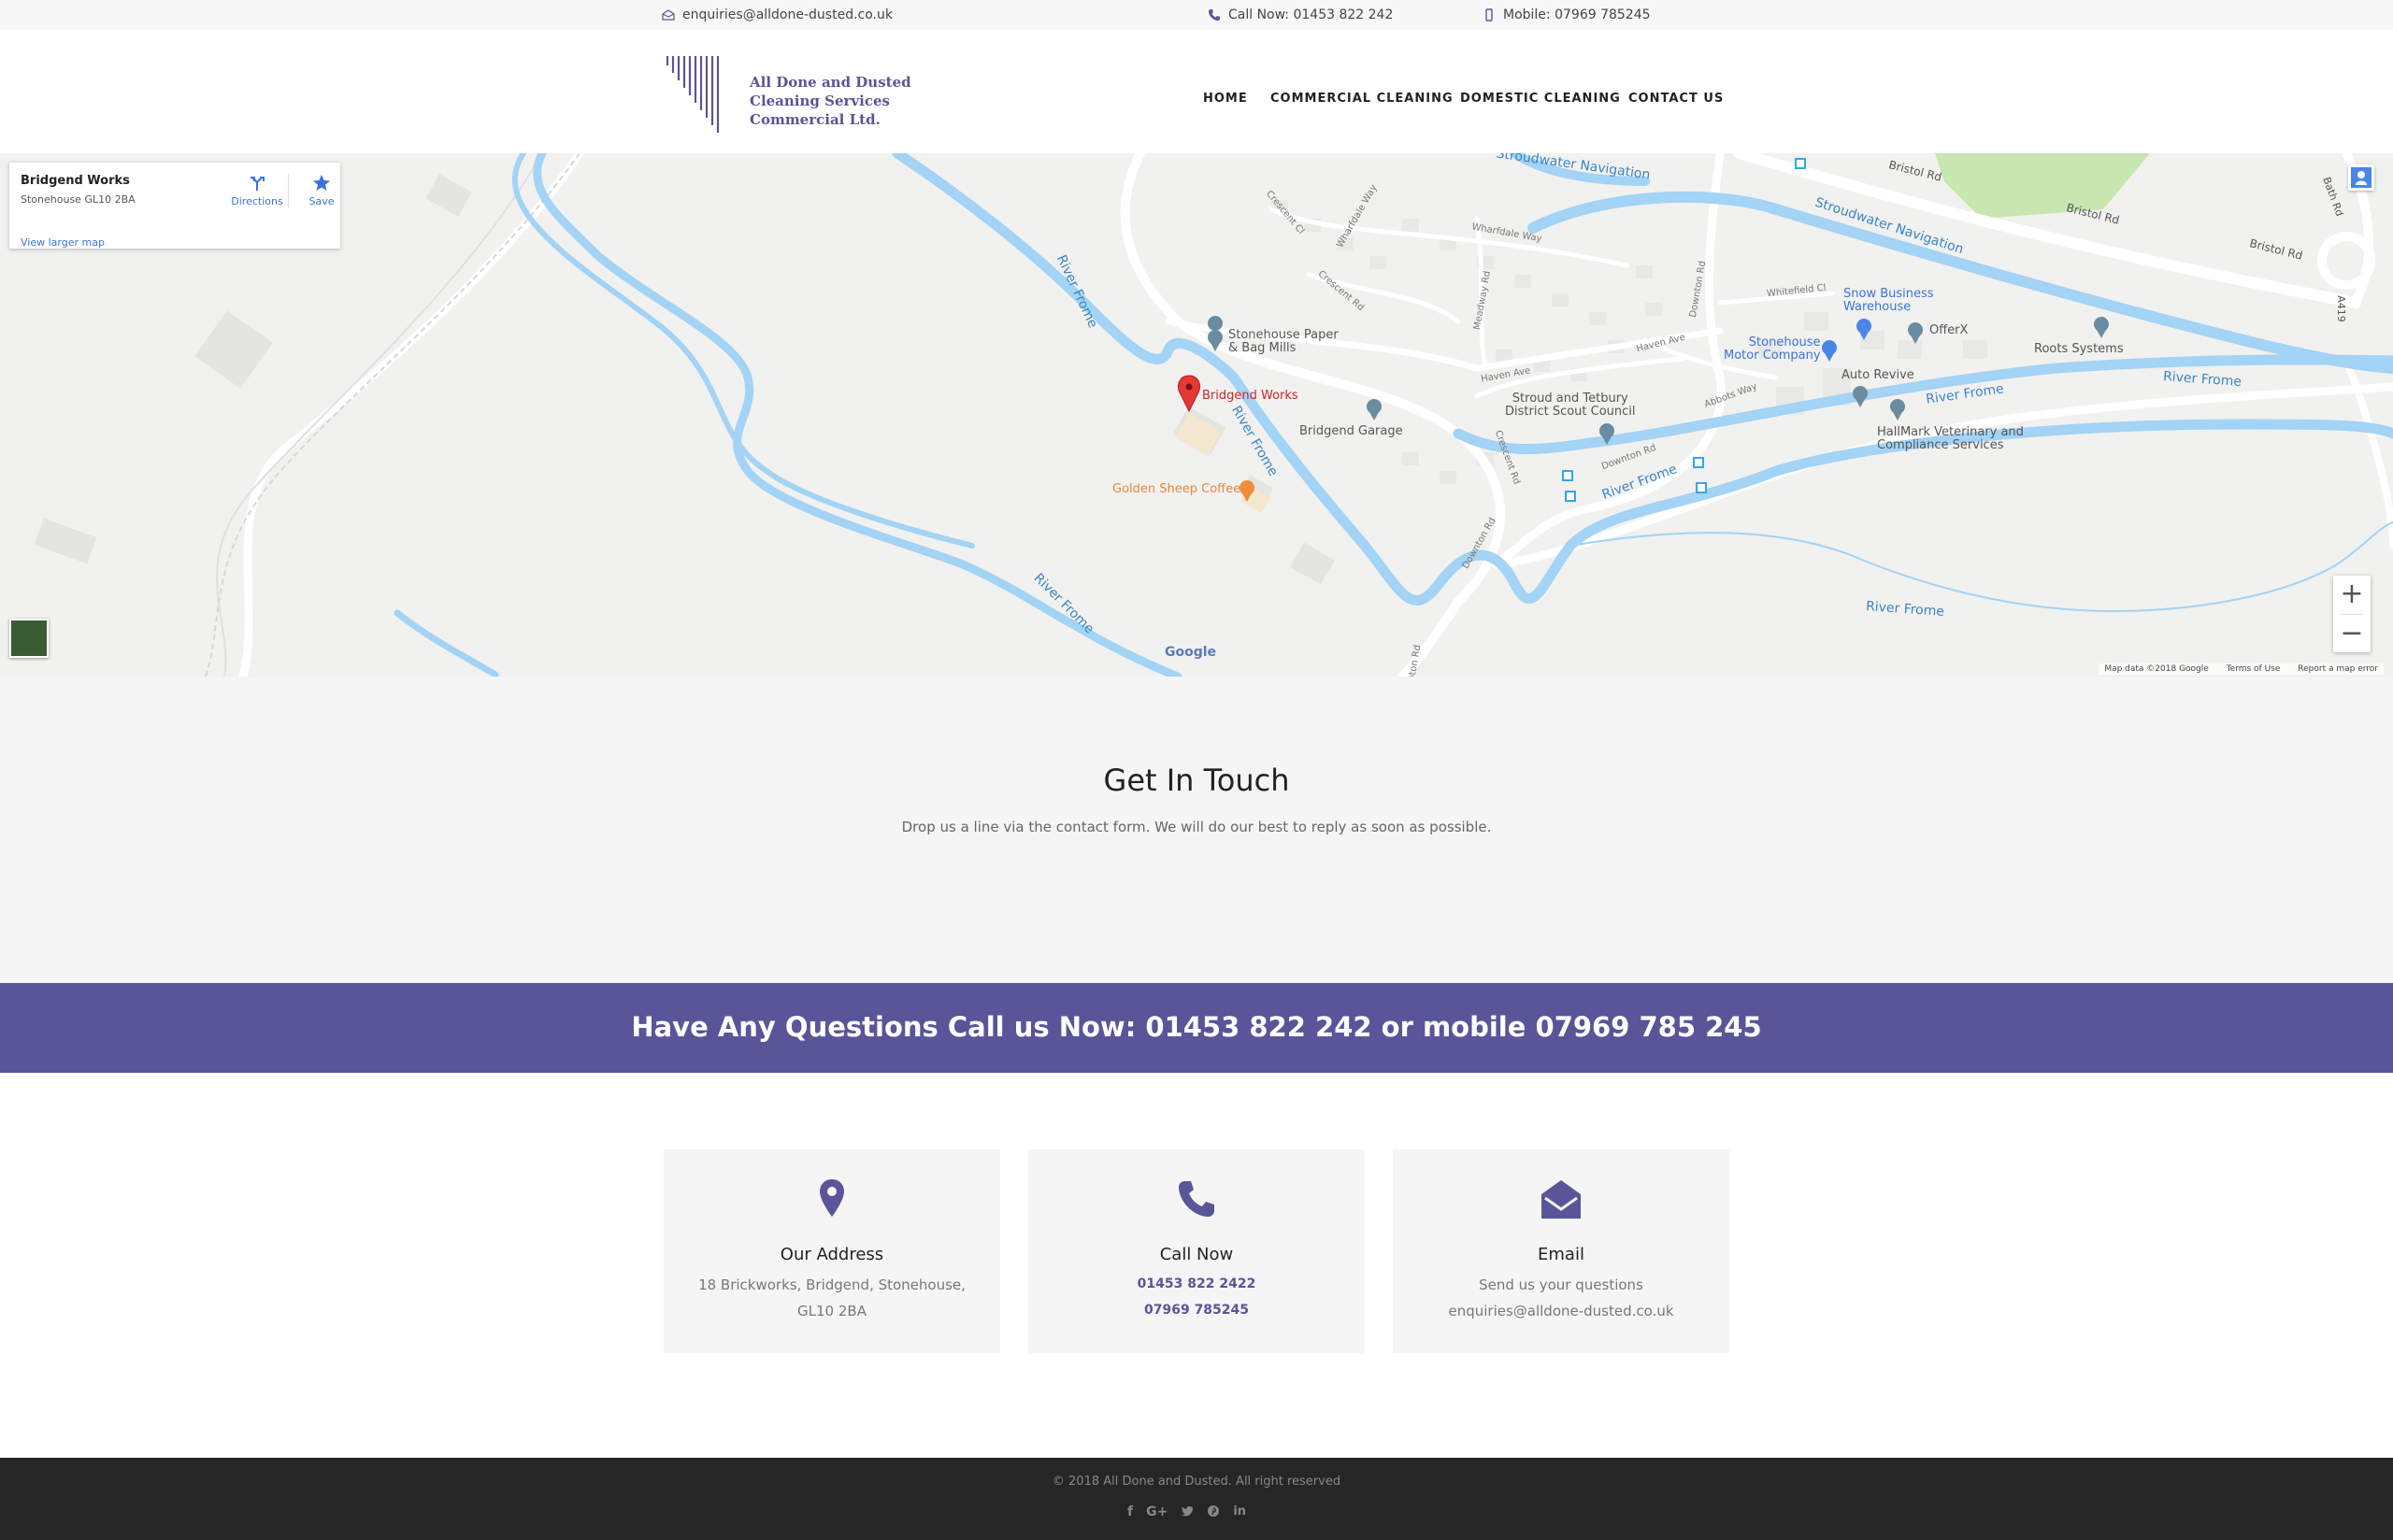  Describe the element at coordinates (832, 1254) in the screenshot. I see `address-card-title: Our Address` at that location.